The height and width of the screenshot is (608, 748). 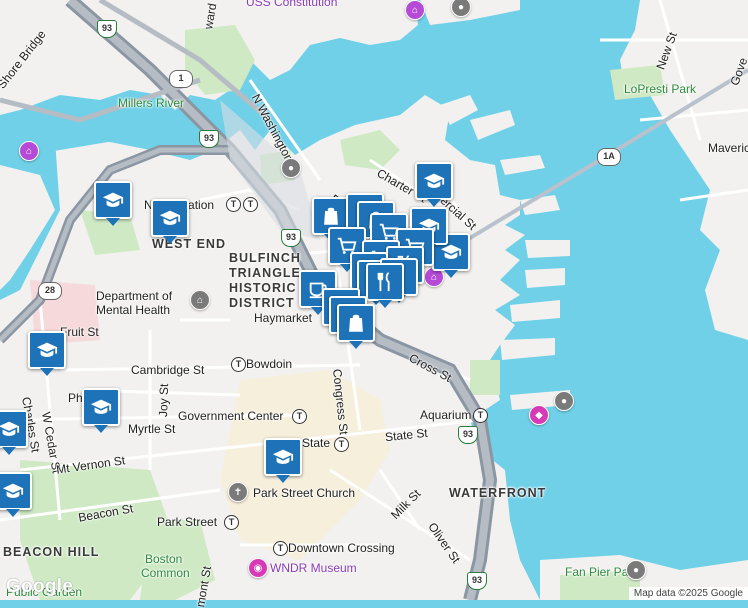 I want to click on park-street-transit-icon: T, so click(x=231, y=522).